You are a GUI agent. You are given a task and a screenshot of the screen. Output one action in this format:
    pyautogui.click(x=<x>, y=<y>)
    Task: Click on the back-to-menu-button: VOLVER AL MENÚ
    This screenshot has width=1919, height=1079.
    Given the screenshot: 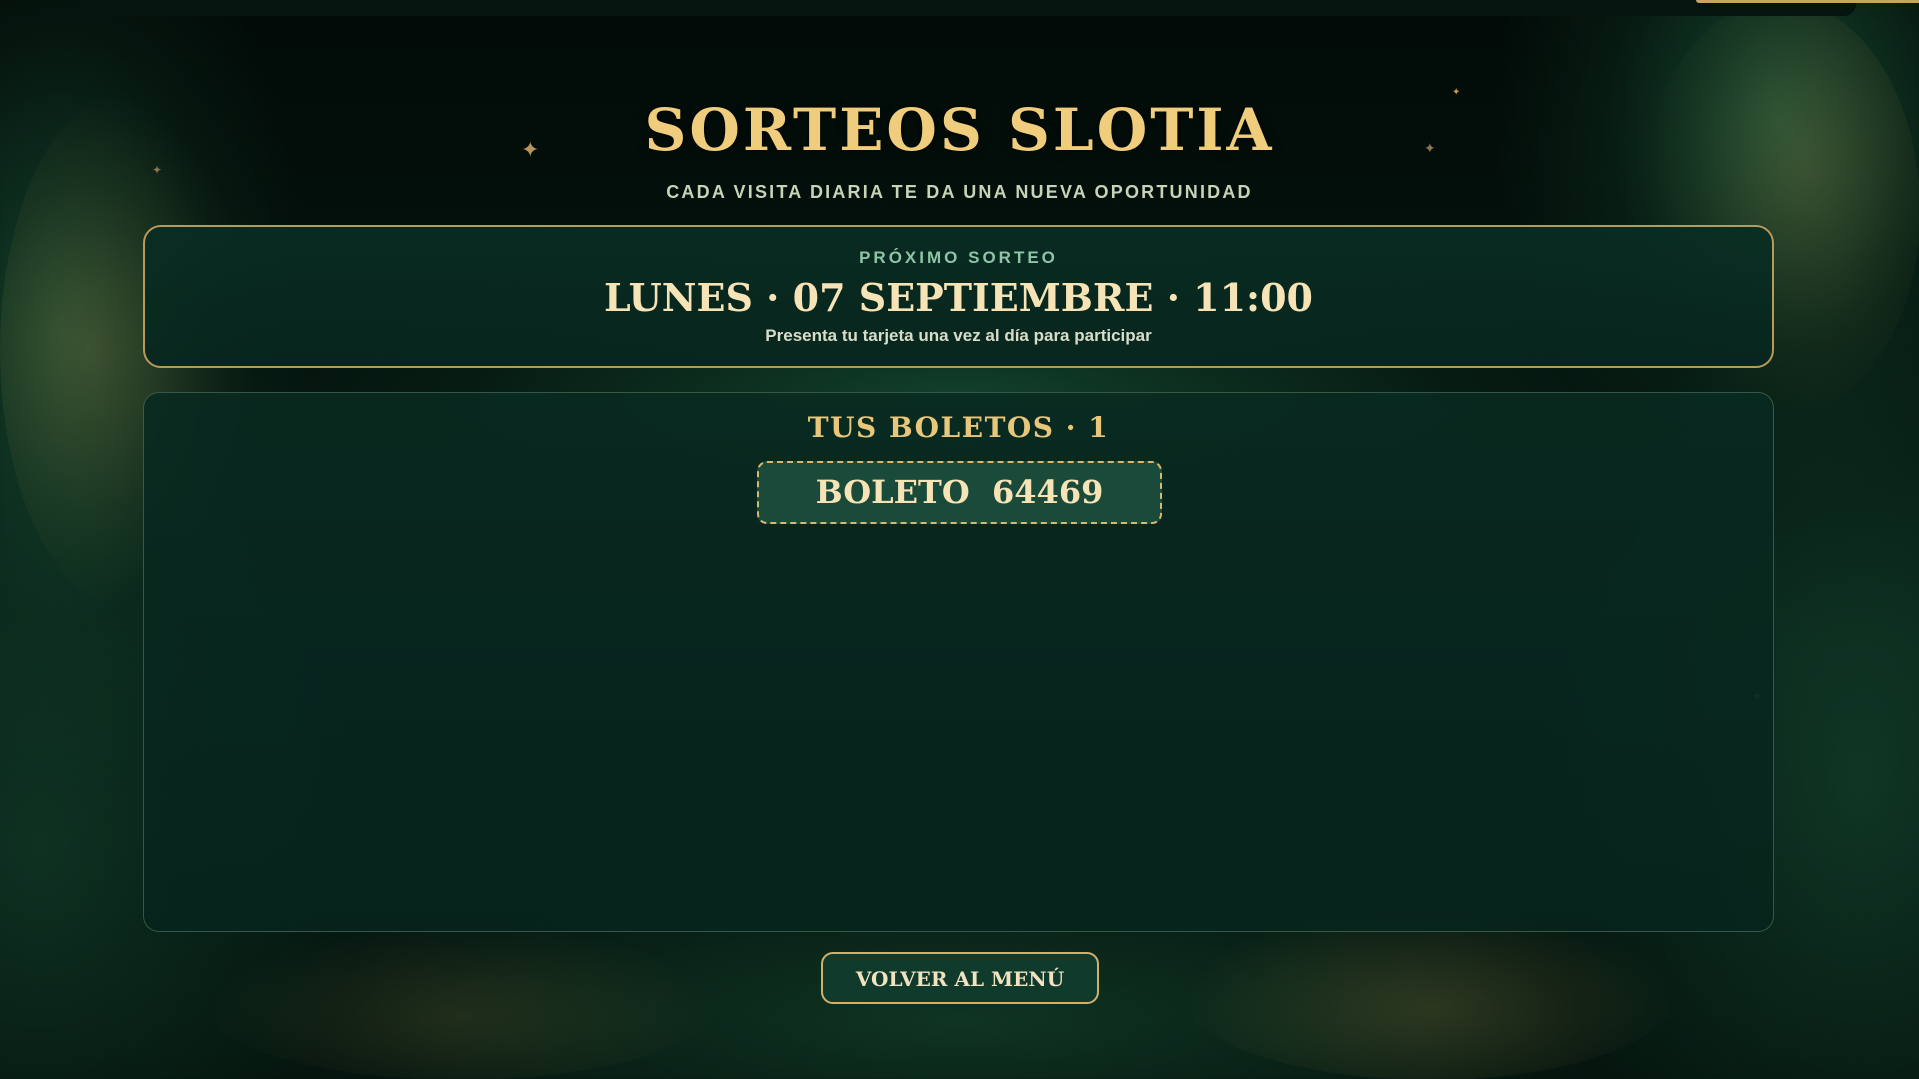 What is the action you would take?
    pyautogui.click(x=960, y=978)
    